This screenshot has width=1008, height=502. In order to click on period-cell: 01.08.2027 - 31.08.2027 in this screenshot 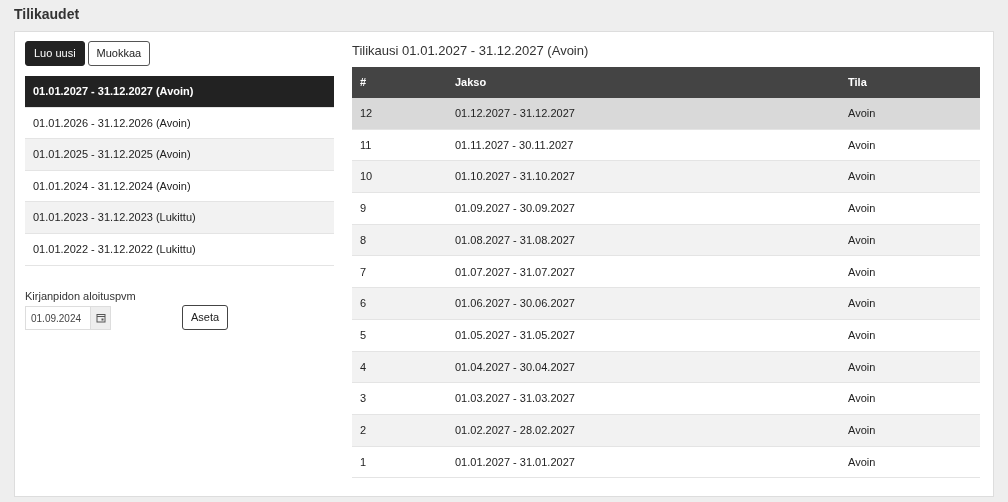, I will do `click(515, 239)`.